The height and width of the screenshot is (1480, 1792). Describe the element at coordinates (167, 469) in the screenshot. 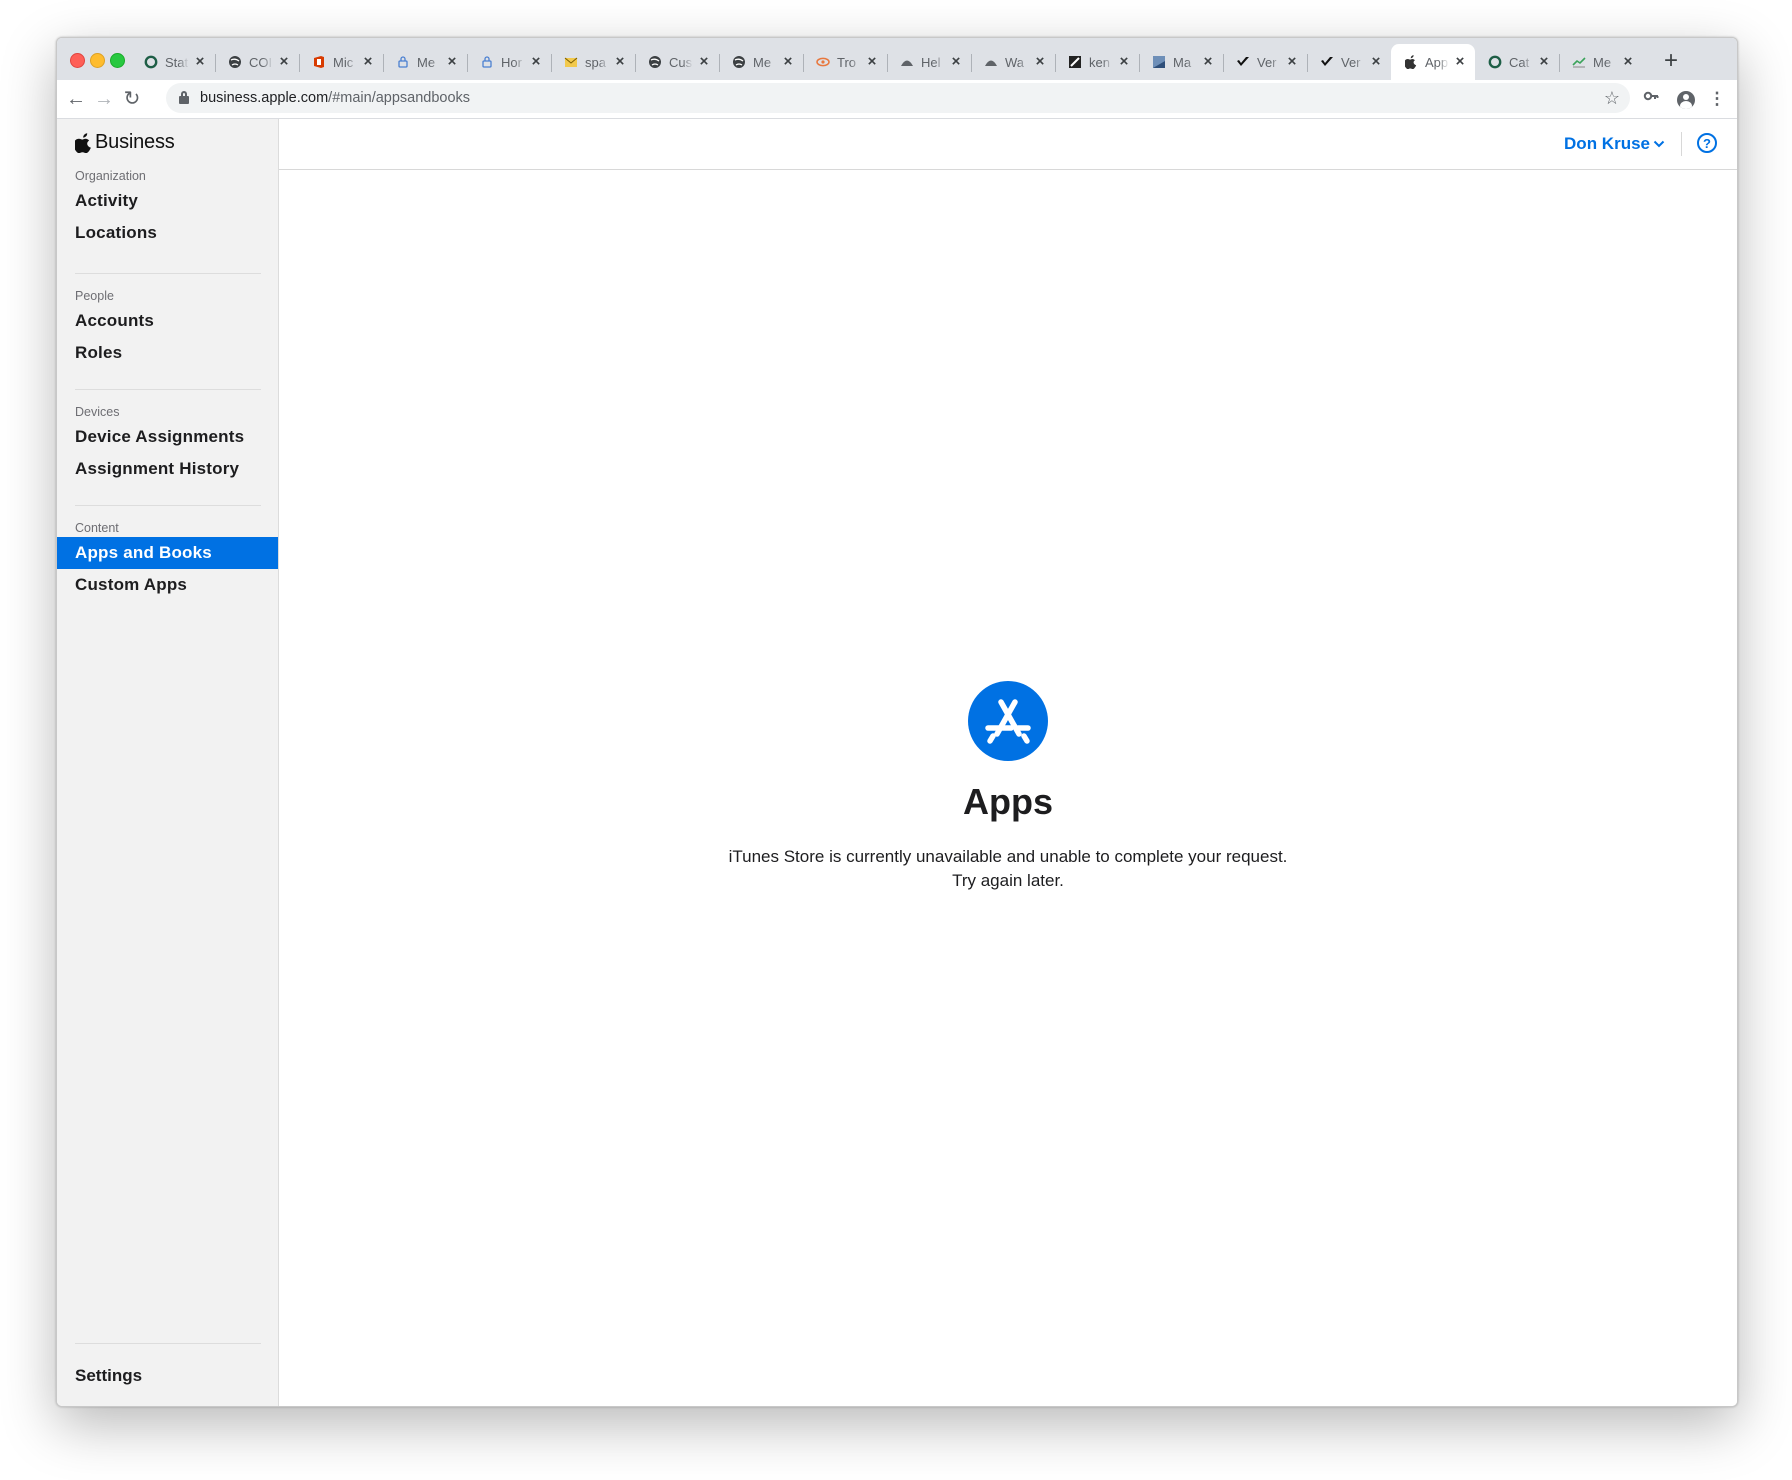

I see `sidebar-item-assignment-history: Assignment History` at that location.